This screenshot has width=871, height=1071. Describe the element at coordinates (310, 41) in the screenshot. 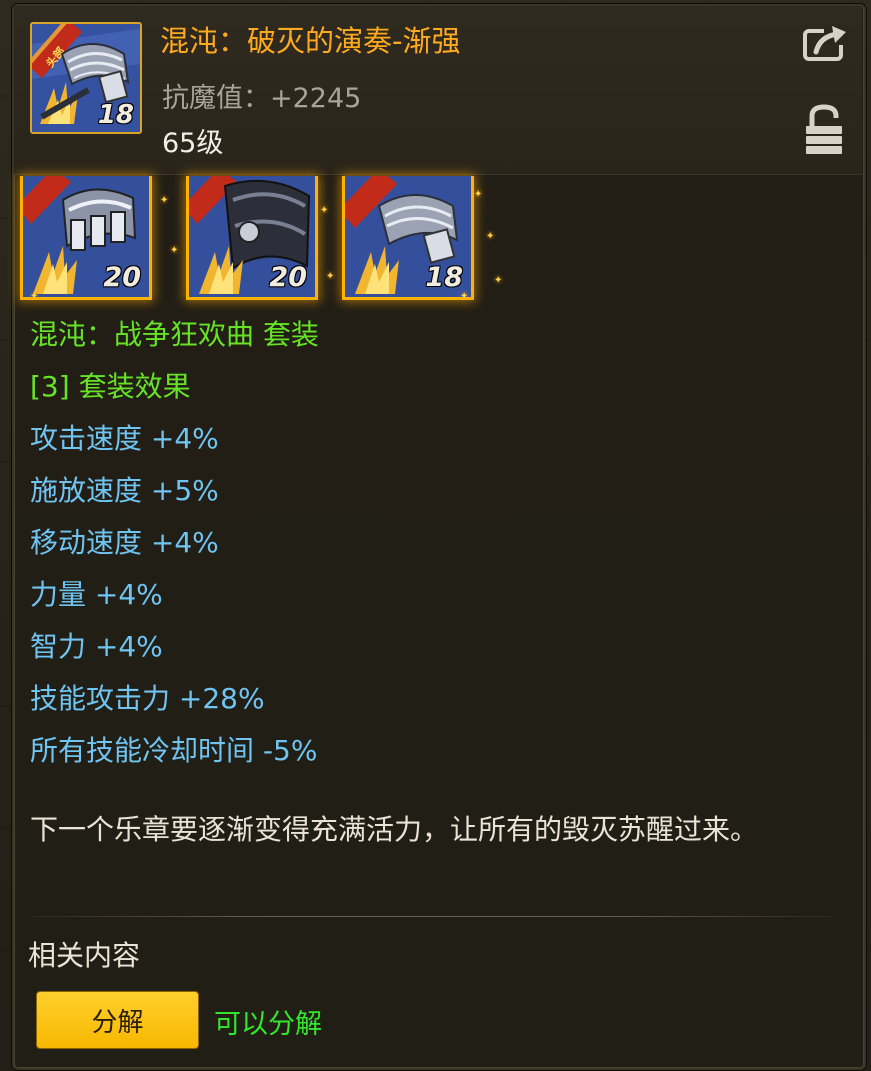

I see `item-name: 混沌：破灭的演奏-渐强` at that location.